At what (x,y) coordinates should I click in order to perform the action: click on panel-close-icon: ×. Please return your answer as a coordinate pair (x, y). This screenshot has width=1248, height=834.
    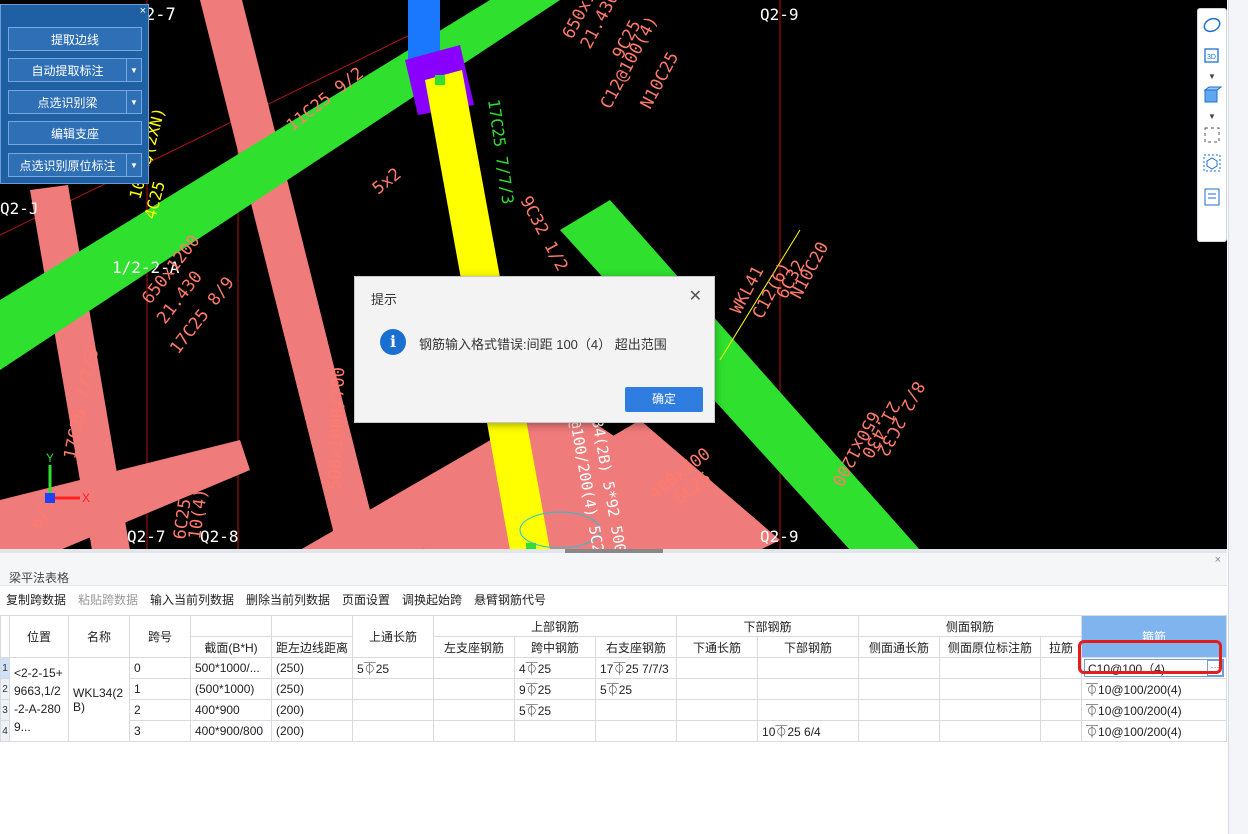
    Looking at the image, I should click on (143, 11).